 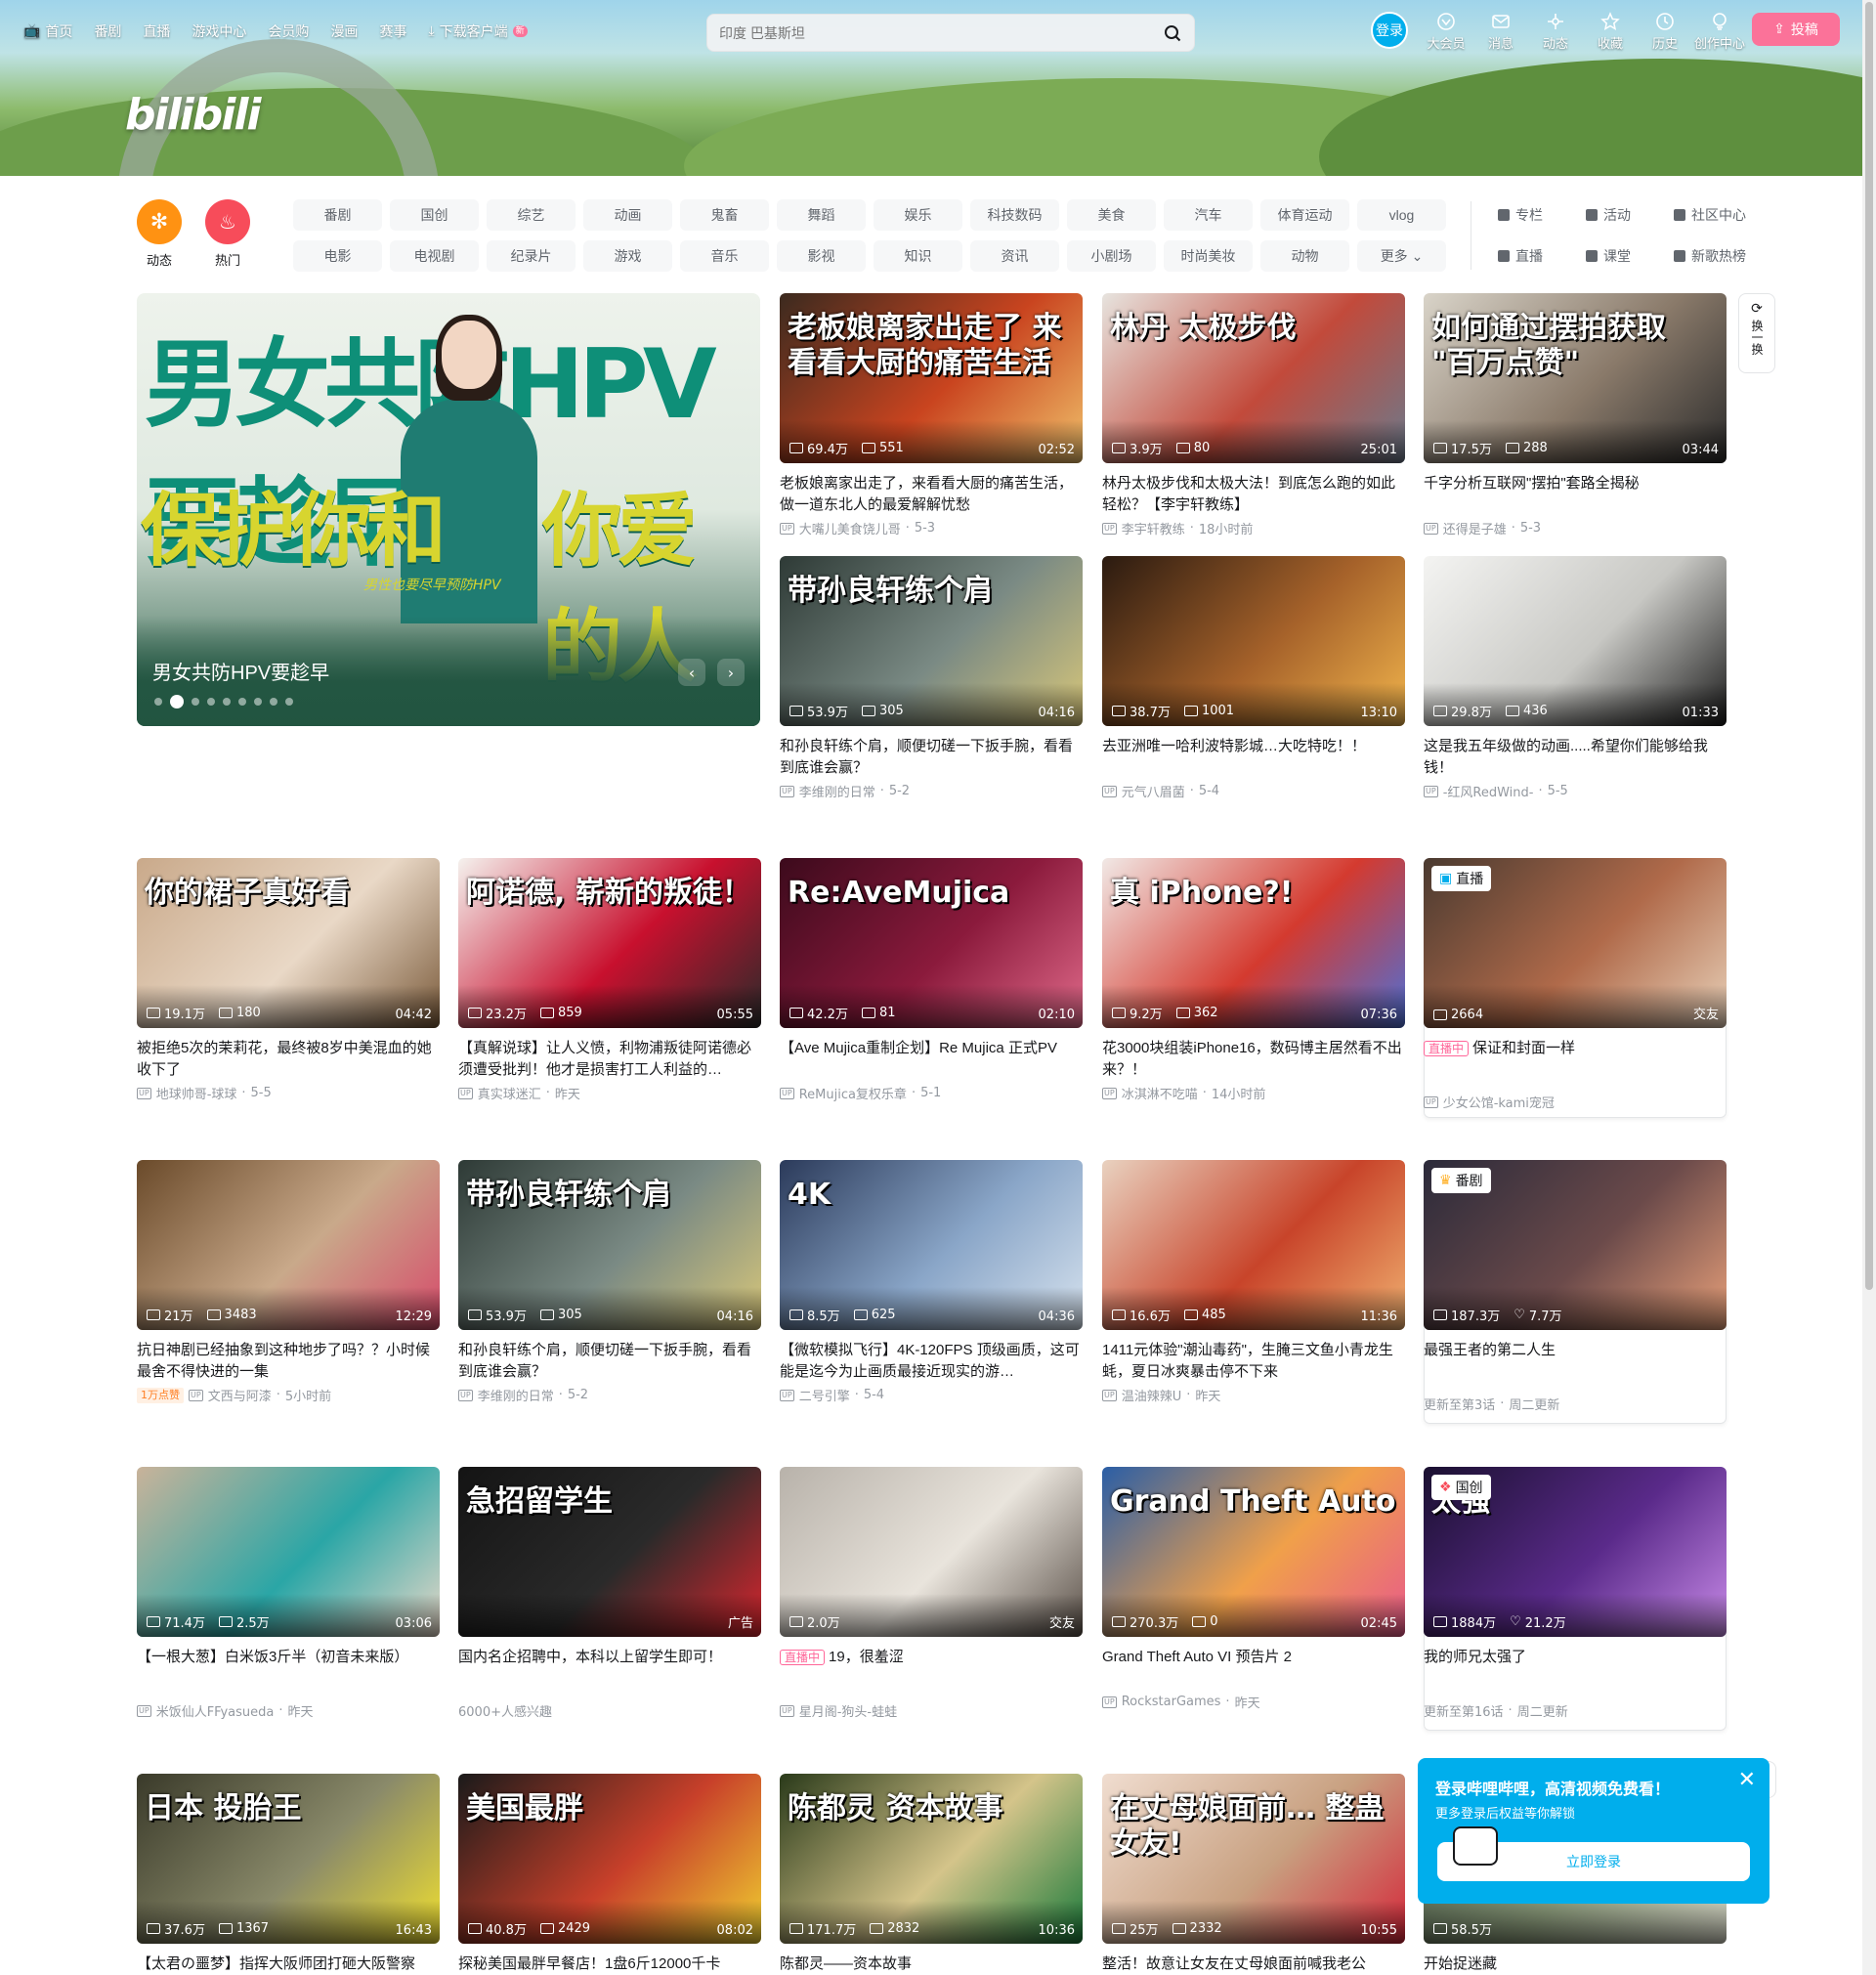 I want to click on video-thumbnail: 真 iPhone?! 9.2万 362 07:36, so click(x=1253, y=943).